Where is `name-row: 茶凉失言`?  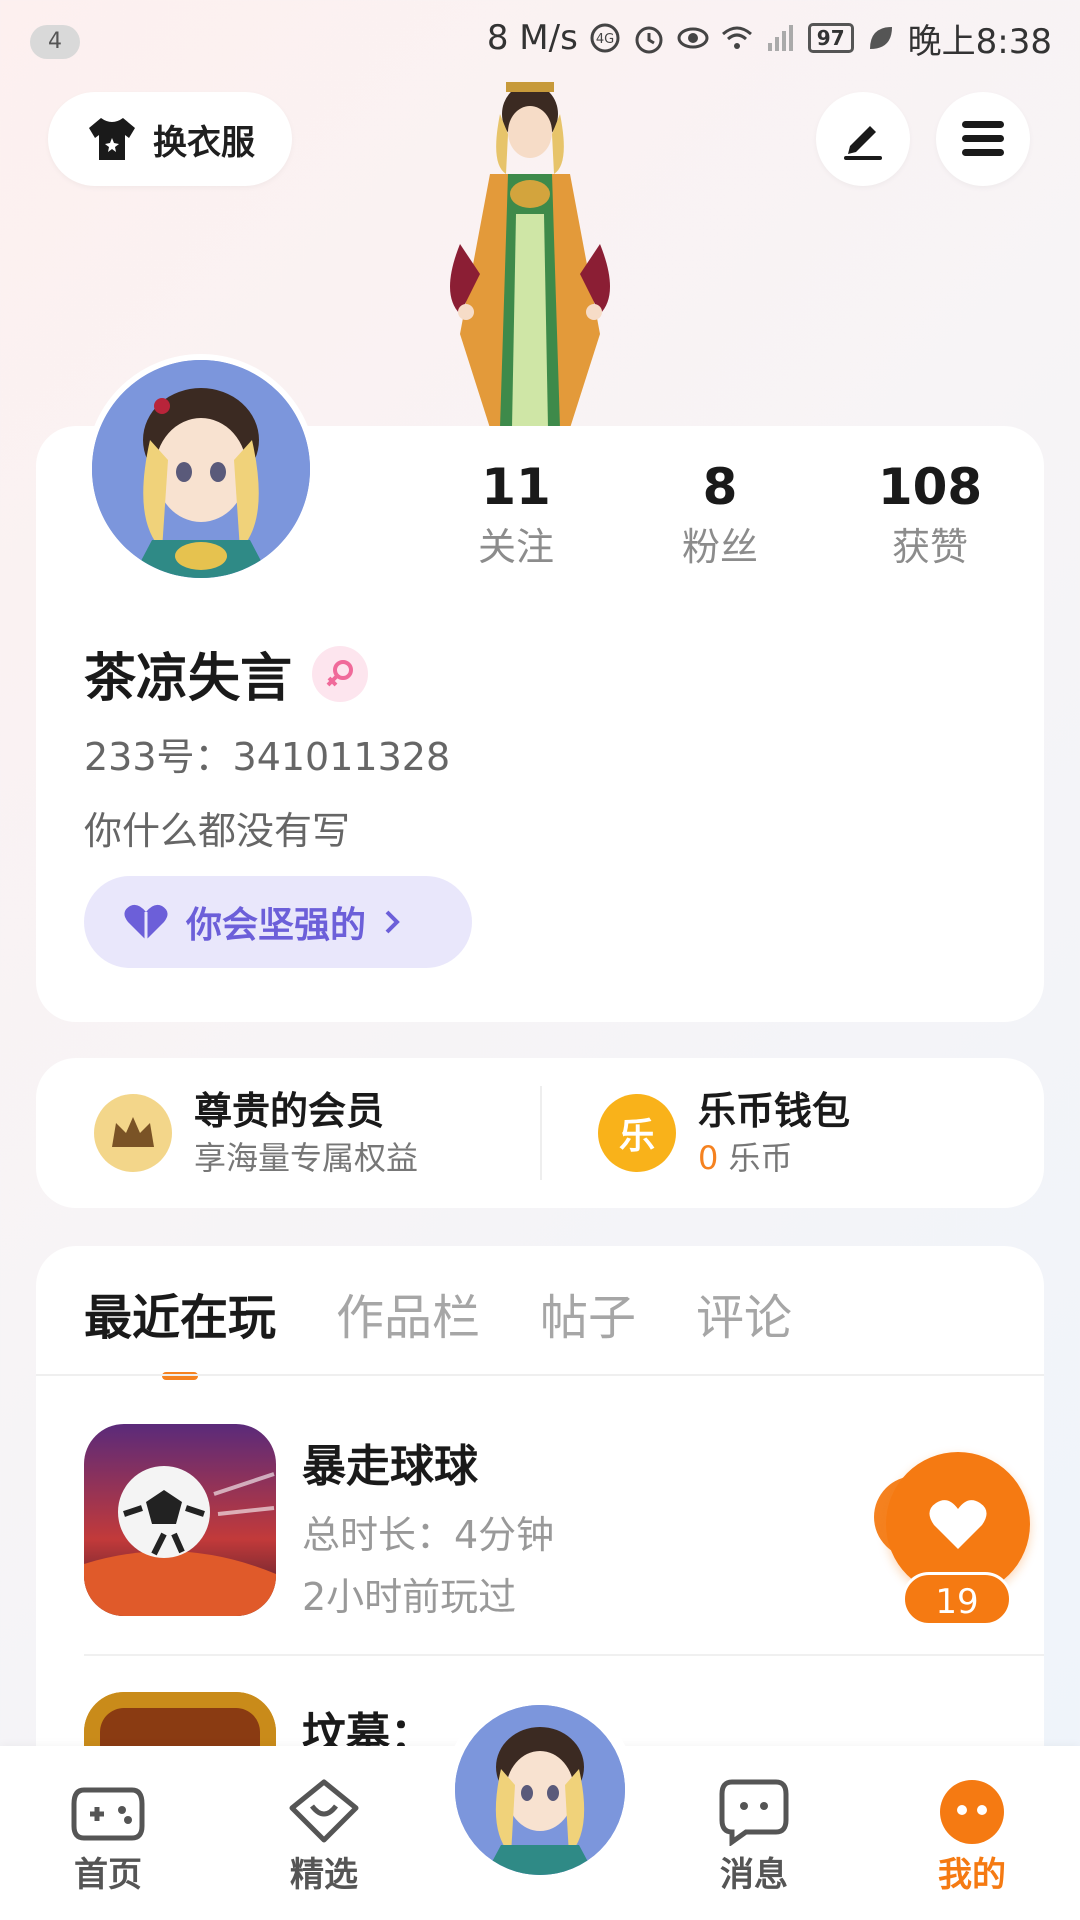 name-row: 茶凉失言 is located at coordinates (226, 673).